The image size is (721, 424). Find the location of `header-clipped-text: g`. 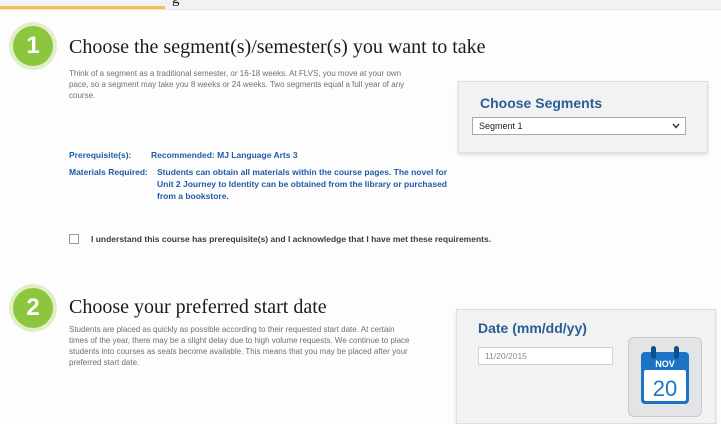

header-clipped-text: g is located at coordinates (176, 4).